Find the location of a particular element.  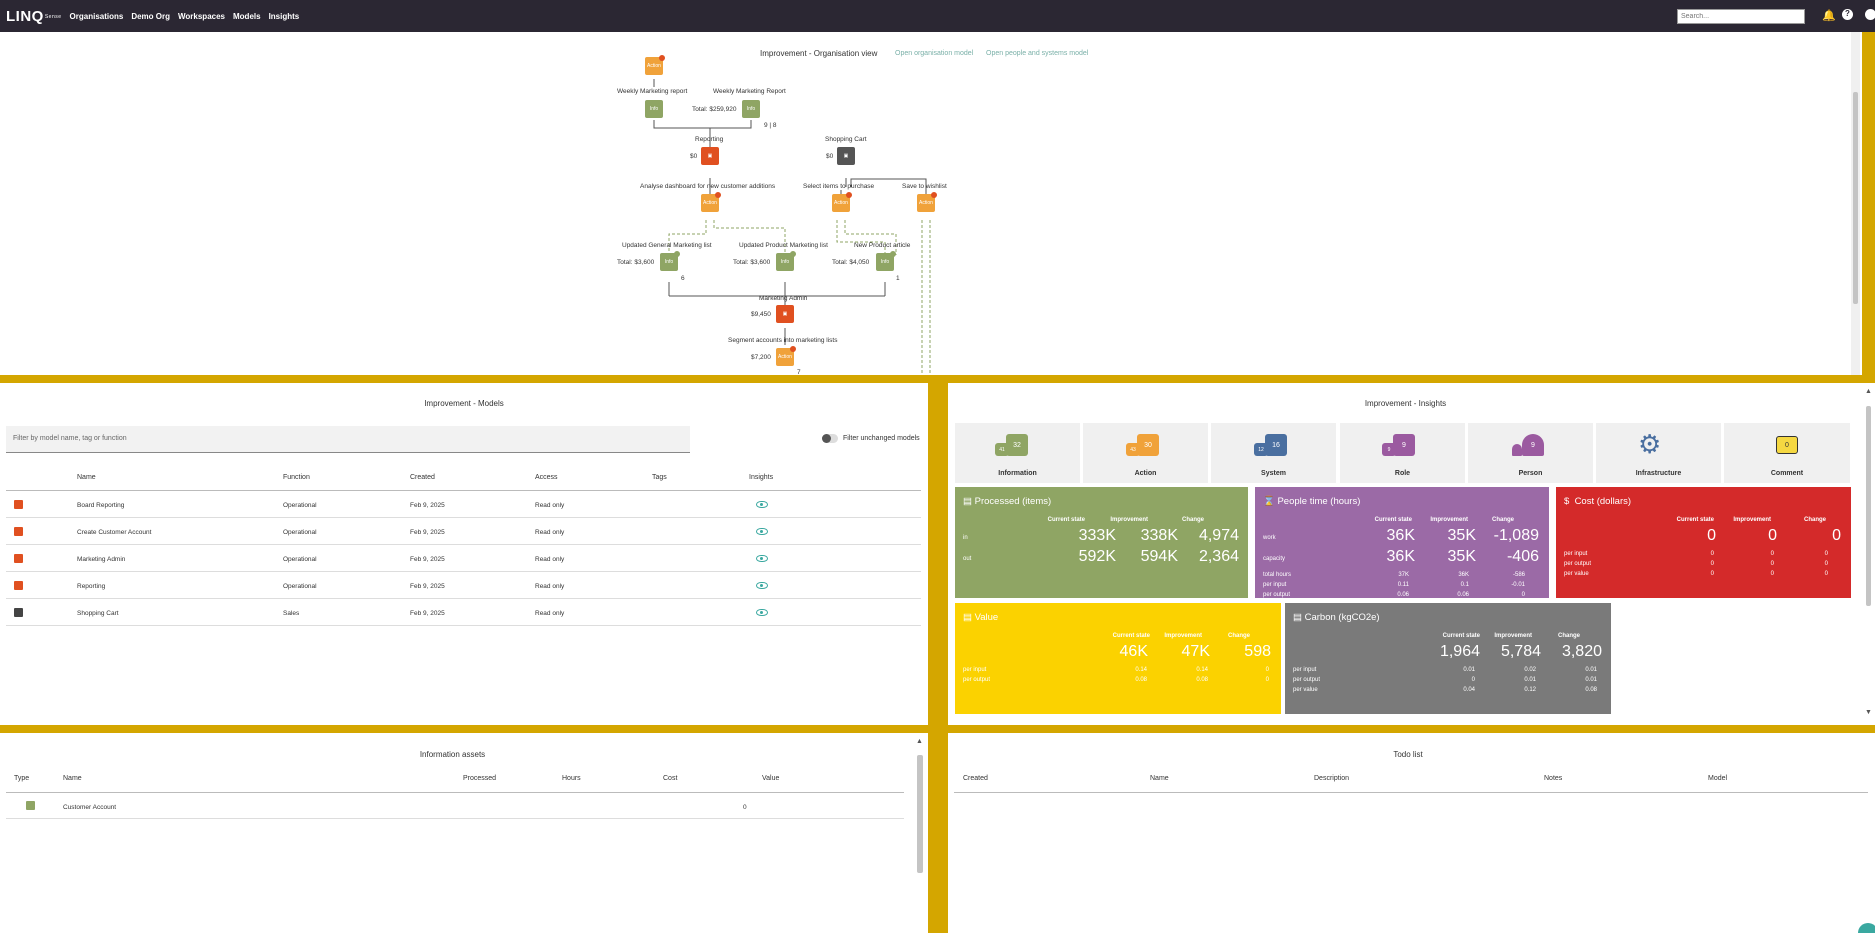

total-label: Total: $4,050 is located at coordinates (851, 262).